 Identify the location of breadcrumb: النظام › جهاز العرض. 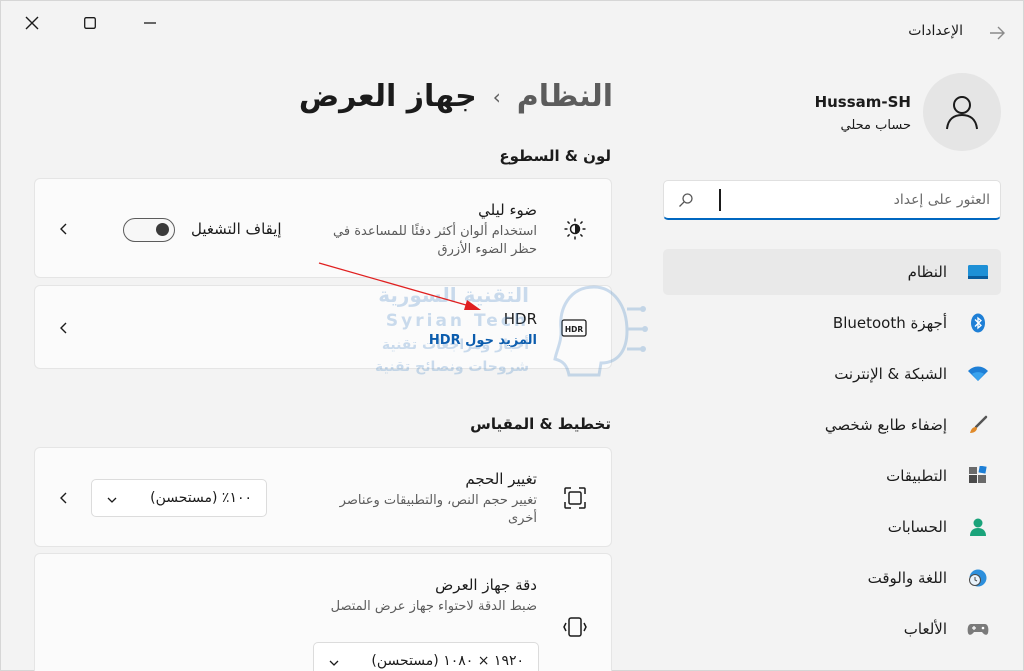
(456, 96).